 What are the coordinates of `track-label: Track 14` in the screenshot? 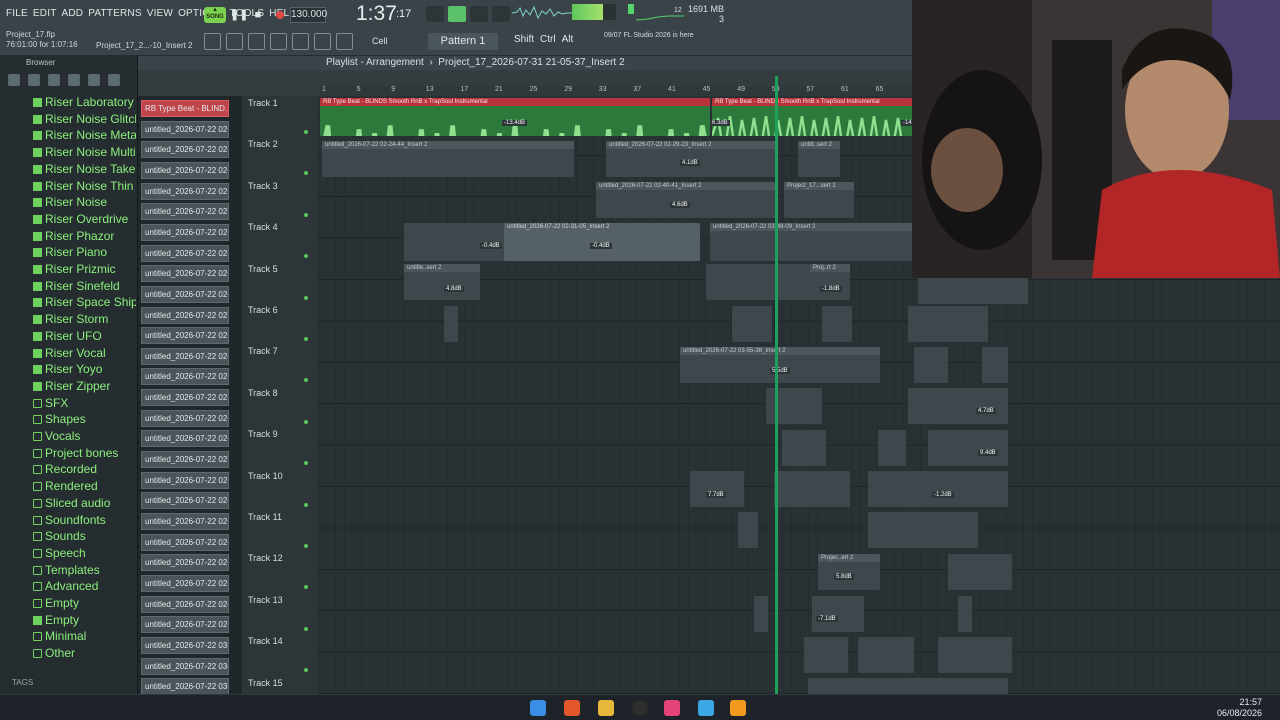 It's located at (265, 641).